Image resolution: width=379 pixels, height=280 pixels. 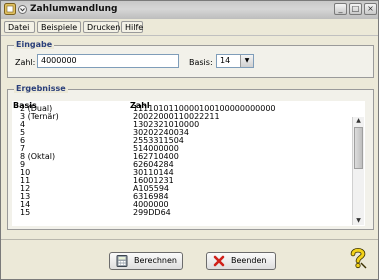 I want to click on results-scrollbar: ▲ ▼, so click(x=358, y=171).